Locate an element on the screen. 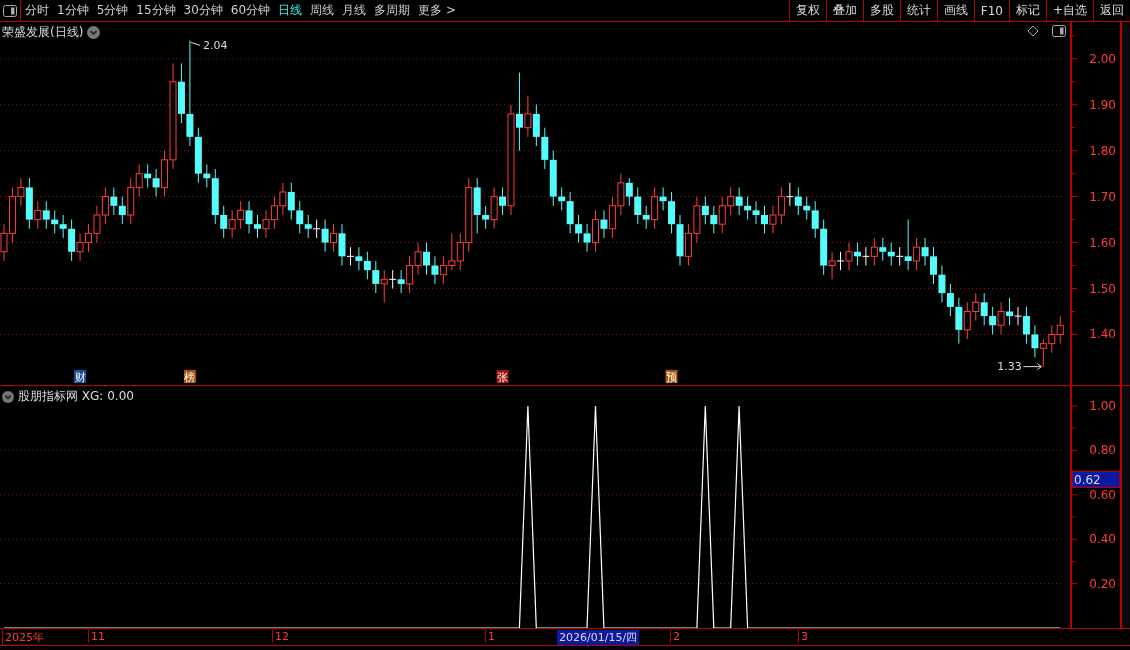 This screenshot has height=650, width=1130. cursor-date-label: 2026/01/15/四 is located at coordinates (598, 637).